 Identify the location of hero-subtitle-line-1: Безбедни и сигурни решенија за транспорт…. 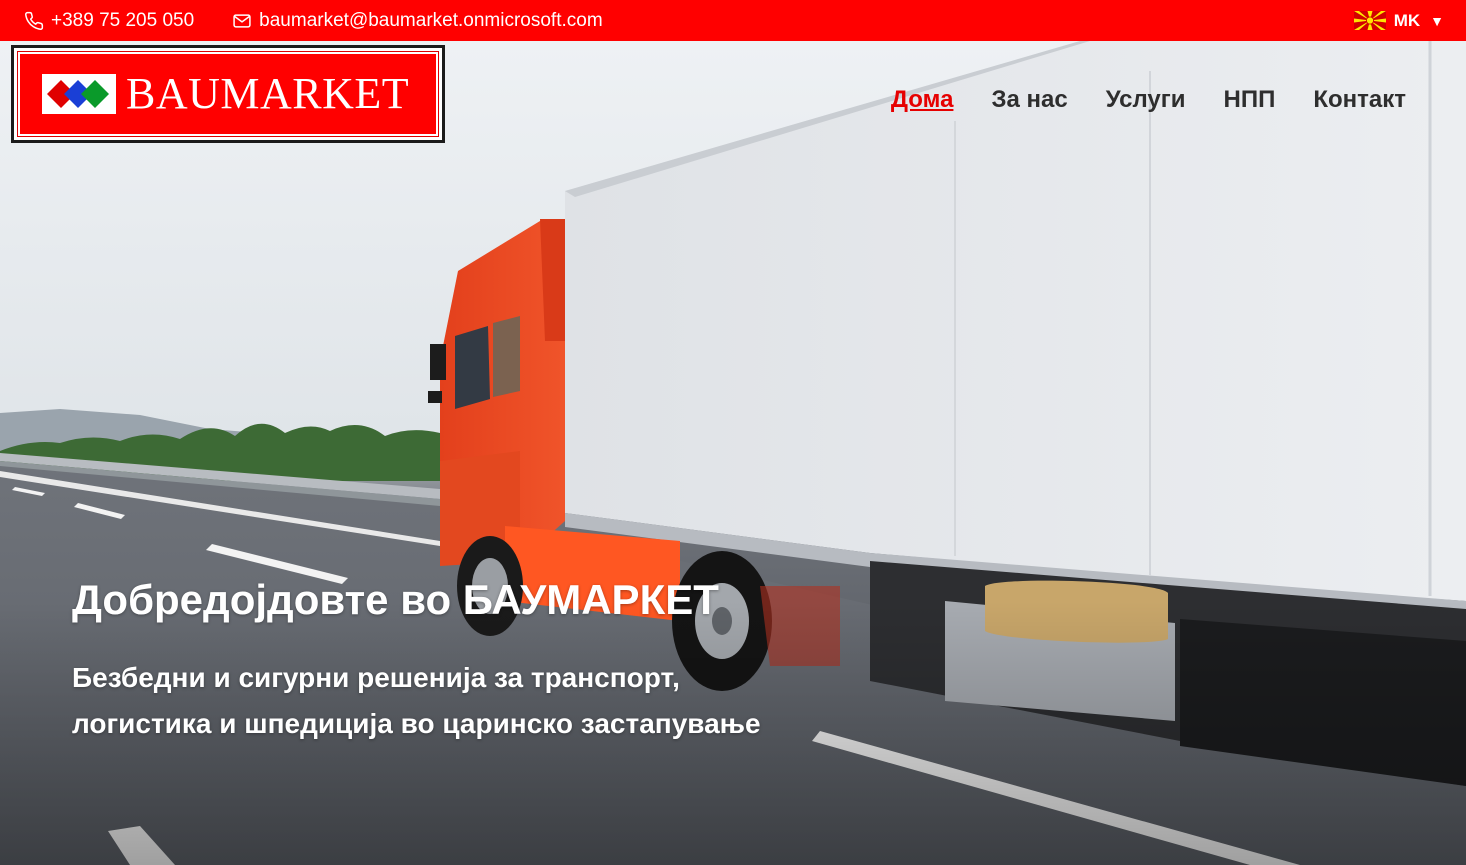
(376, 677).